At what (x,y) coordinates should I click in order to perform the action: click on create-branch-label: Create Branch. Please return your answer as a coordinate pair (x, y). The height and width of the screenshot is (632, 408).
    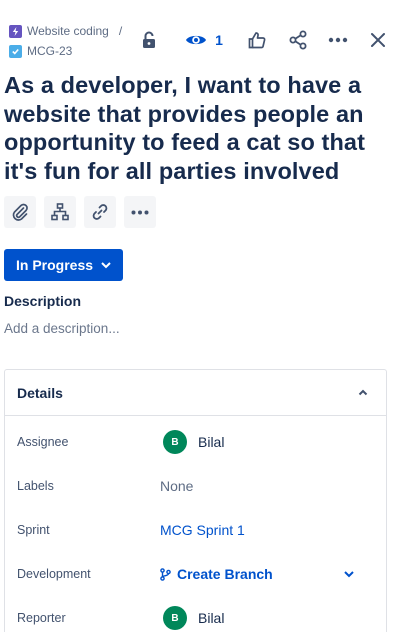
    Looking at the image, I should click on (225, 574).